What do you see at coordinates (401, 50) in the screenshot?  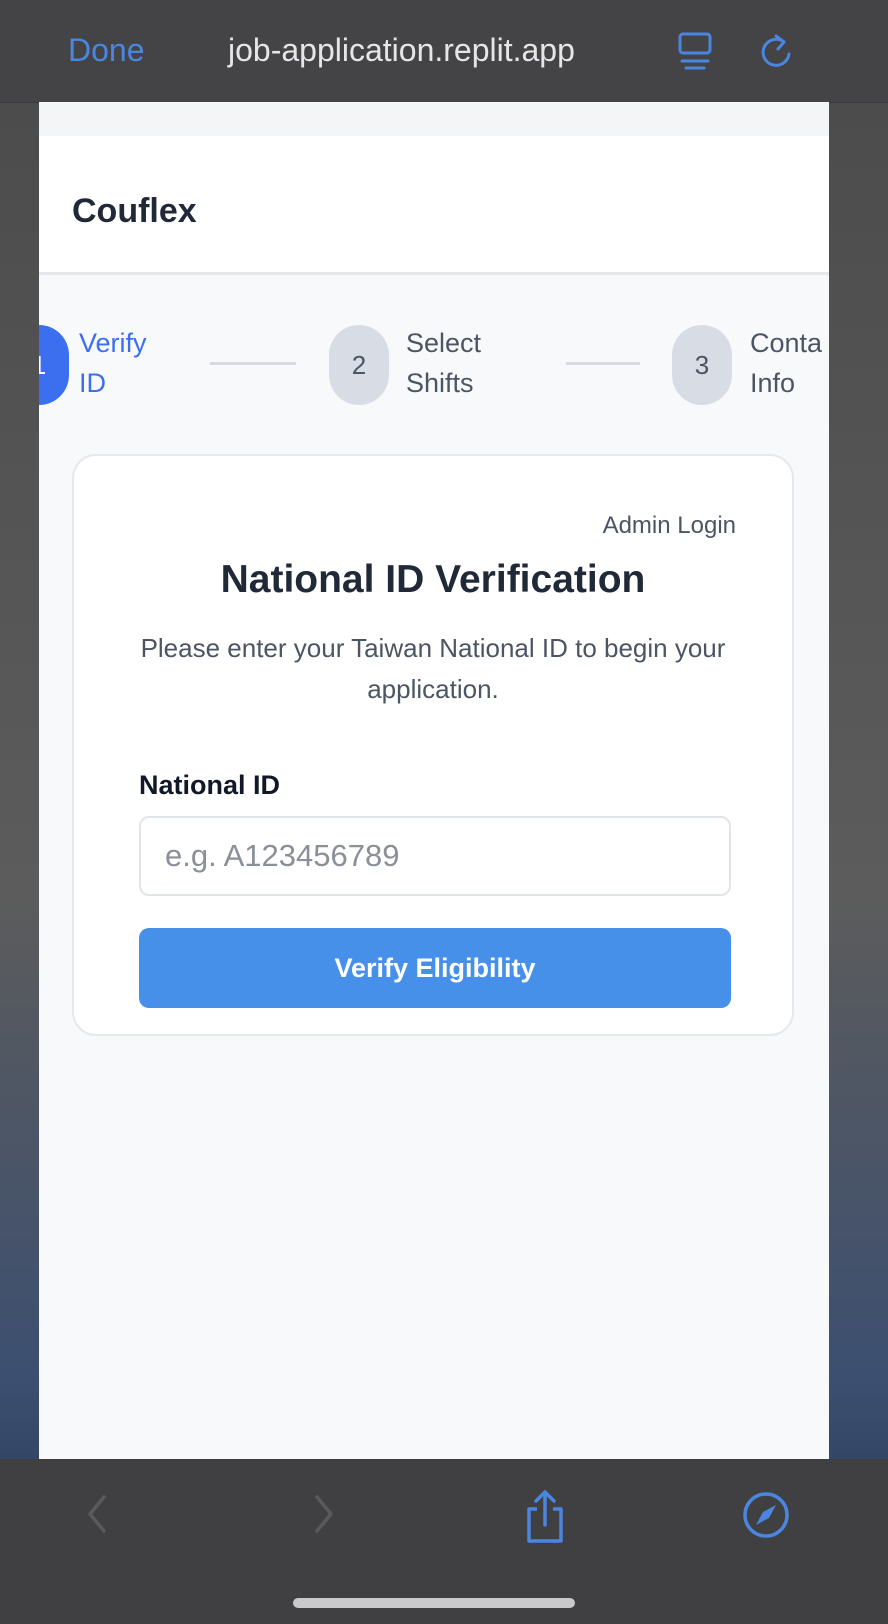 I see `address-bar-url: job-application.replit.app` at bounding box center [401, 50].